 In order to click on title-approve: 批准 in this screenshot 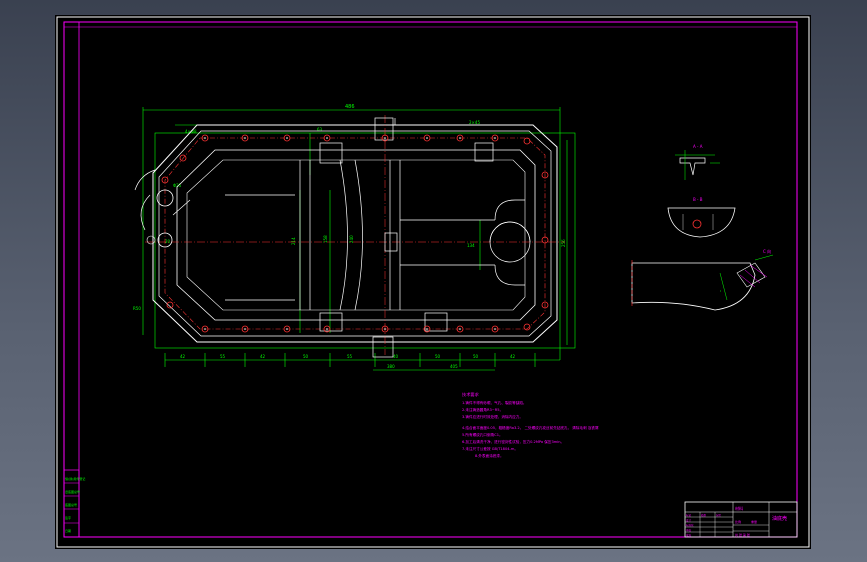, I will do `click(689, 535)`.